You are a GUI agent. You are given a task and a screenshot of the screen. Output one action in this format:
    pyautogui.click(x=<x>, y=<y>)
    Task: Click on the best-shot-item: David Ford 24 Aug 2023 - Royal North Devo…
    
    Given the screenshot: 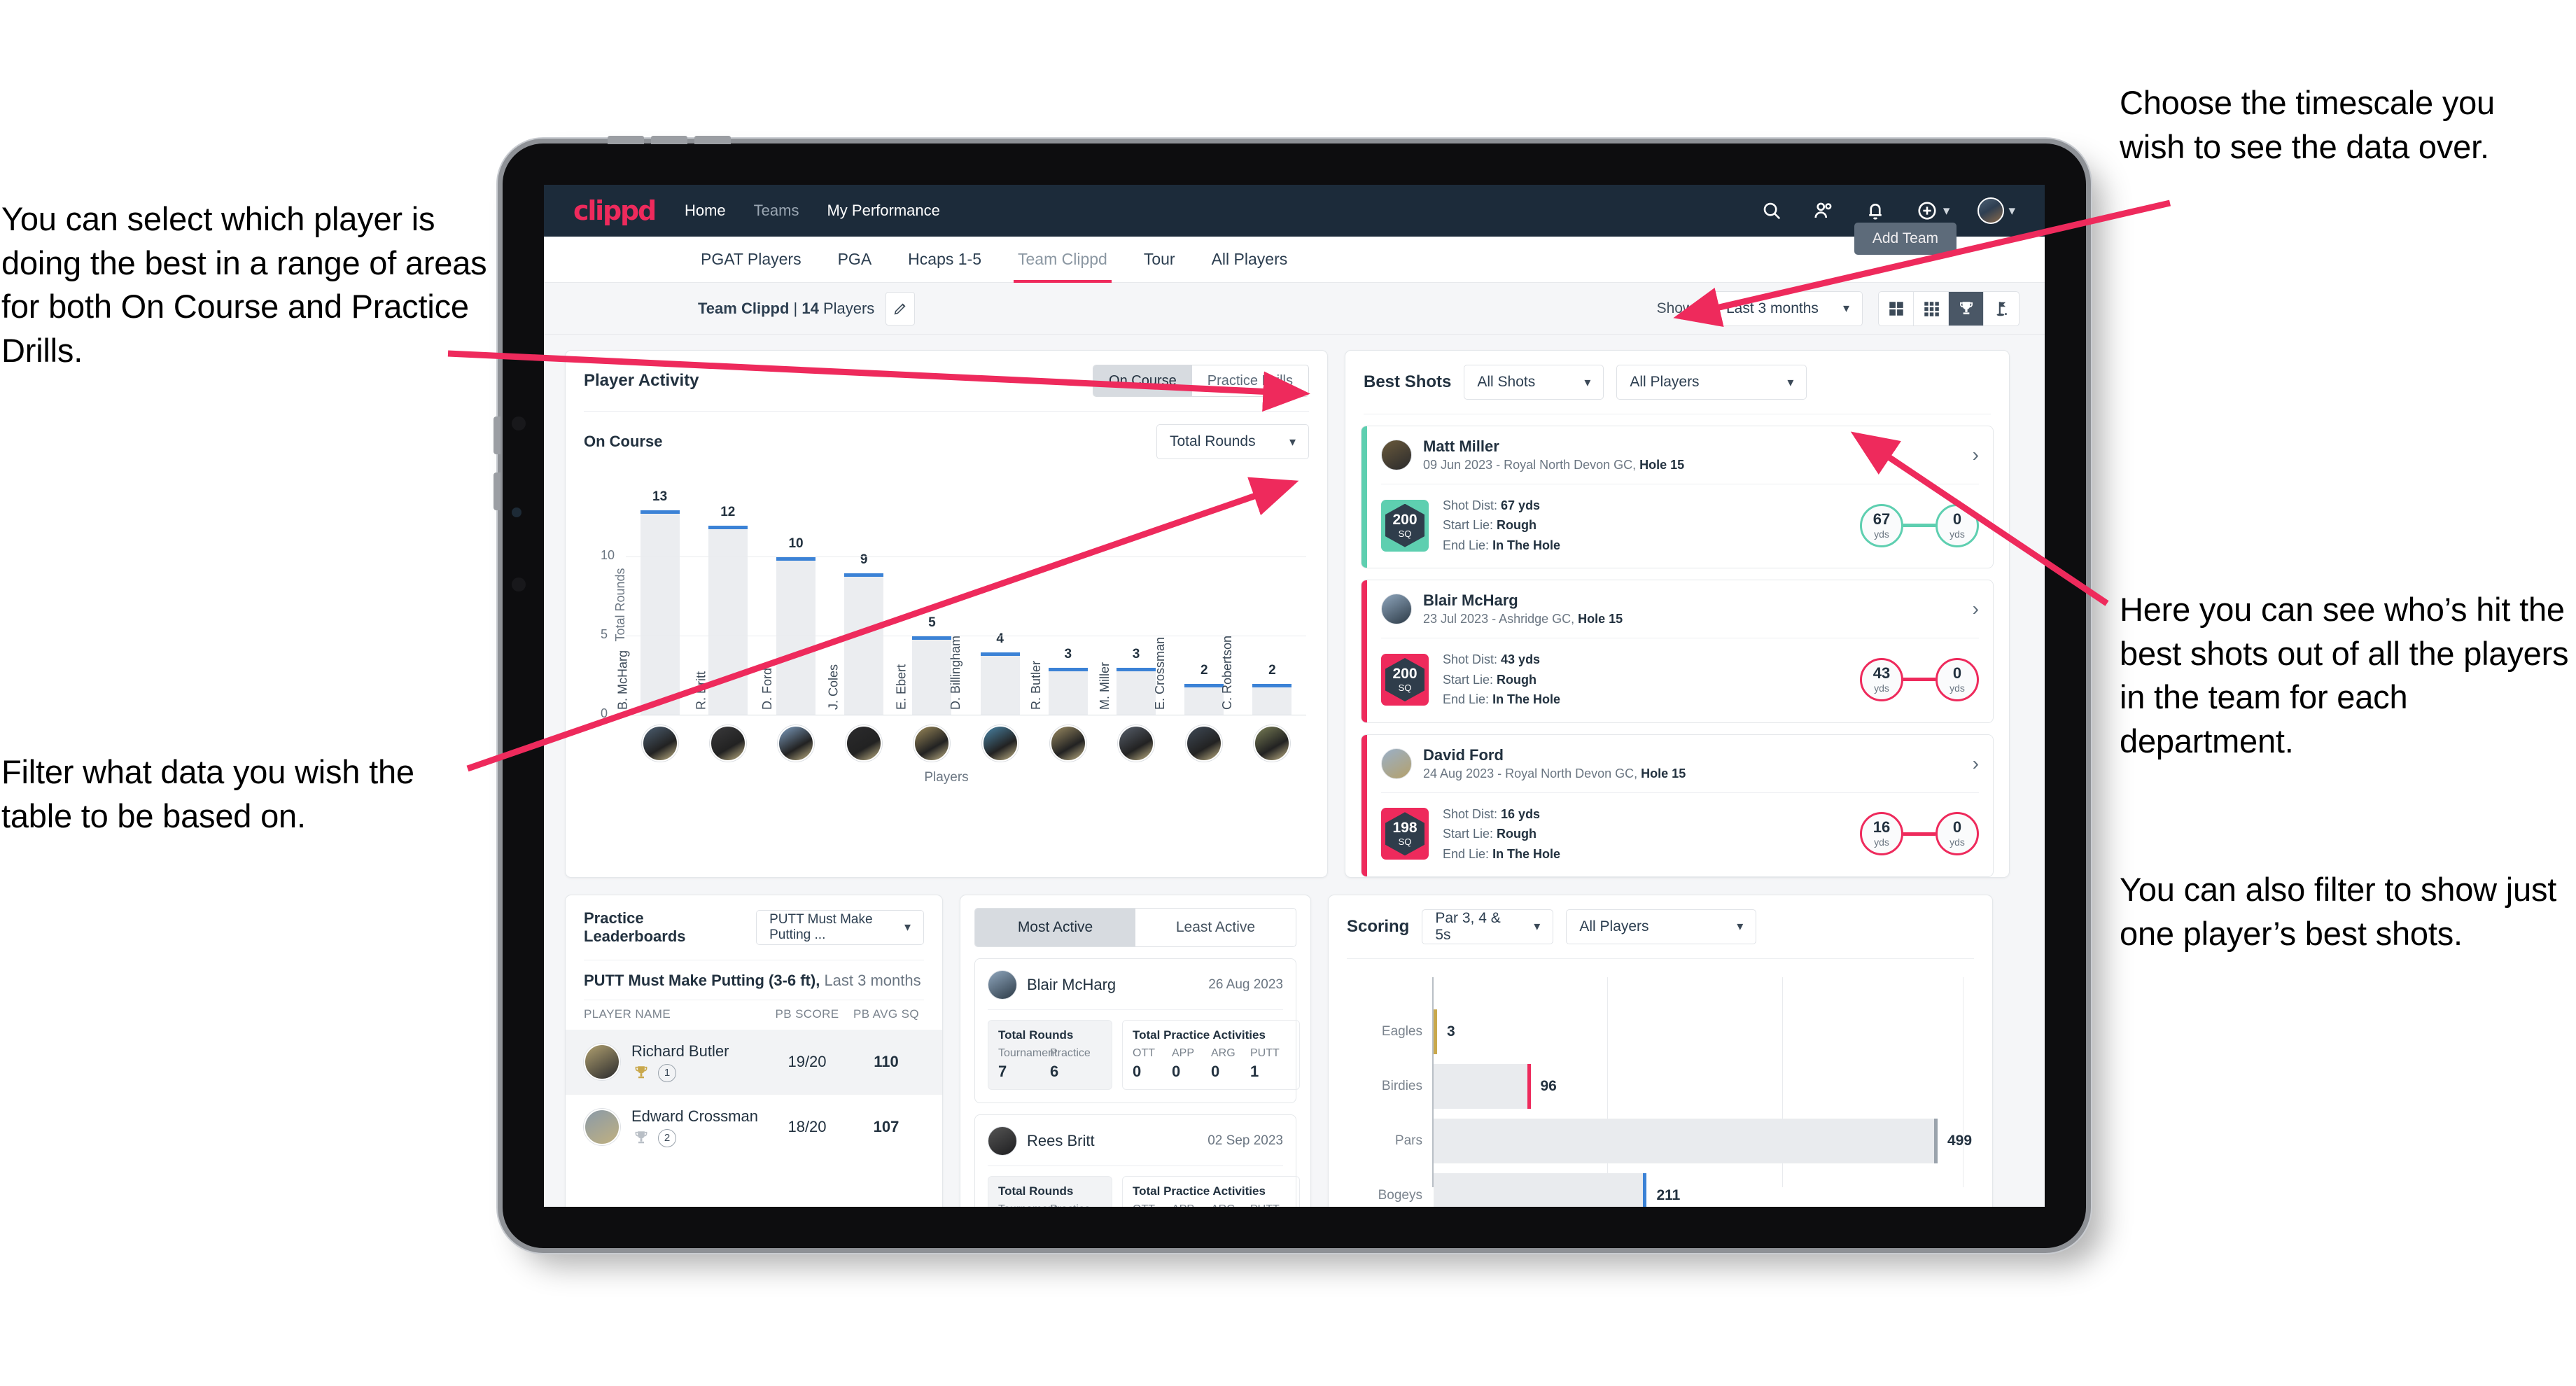 What is the action you would take?
    pyautogui.click(x=1677, y=805)
    